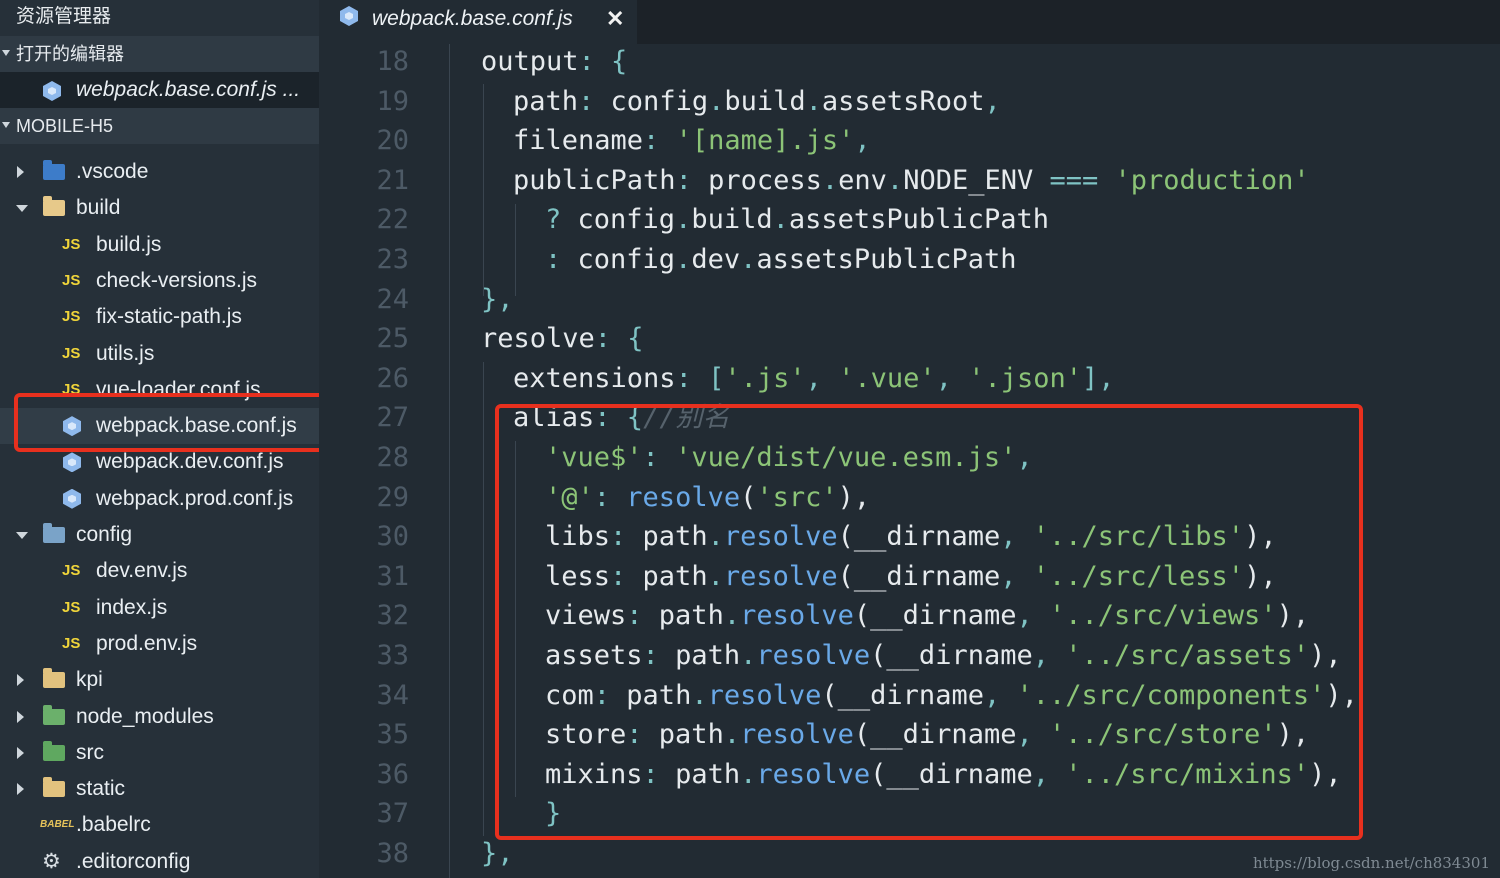 Image resolution: width=1500 pixels, height=878 pixels. I want to click on tree-item: JS vue-loader.conf.js, so click(159, 390).